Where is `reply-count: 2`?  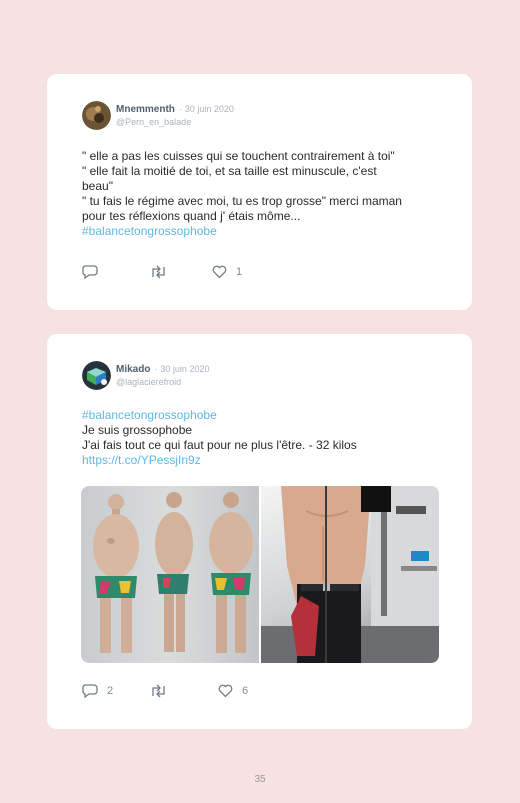 reply-count: 2 is located at coordinates (110, 691).